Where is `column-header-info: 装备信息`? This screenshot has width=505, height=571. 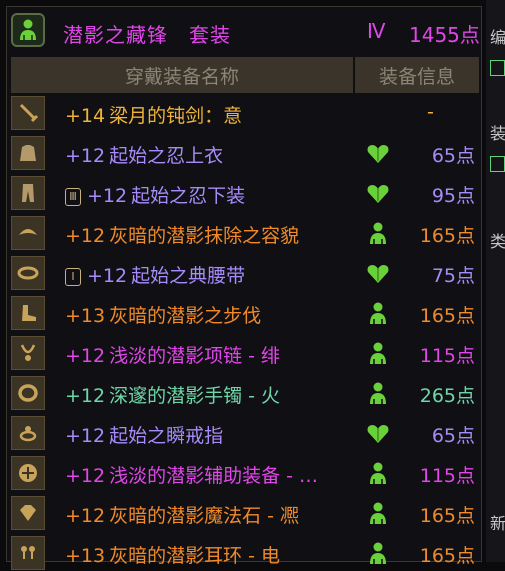 column-header-info: 装备信息 is located at coordinates (417, 75).